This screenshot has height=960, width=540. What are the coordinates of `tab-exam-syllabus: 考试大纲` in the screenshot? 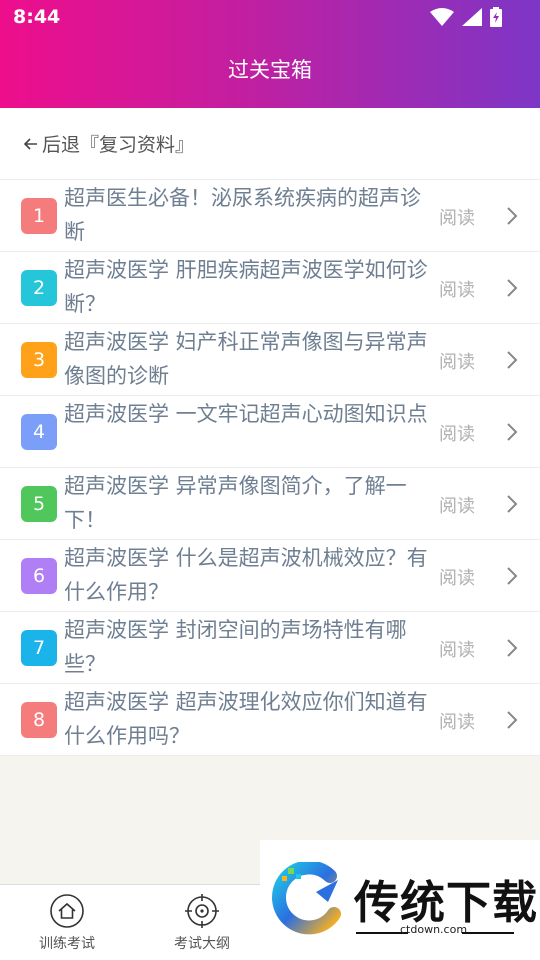 It's located at (202, 923).